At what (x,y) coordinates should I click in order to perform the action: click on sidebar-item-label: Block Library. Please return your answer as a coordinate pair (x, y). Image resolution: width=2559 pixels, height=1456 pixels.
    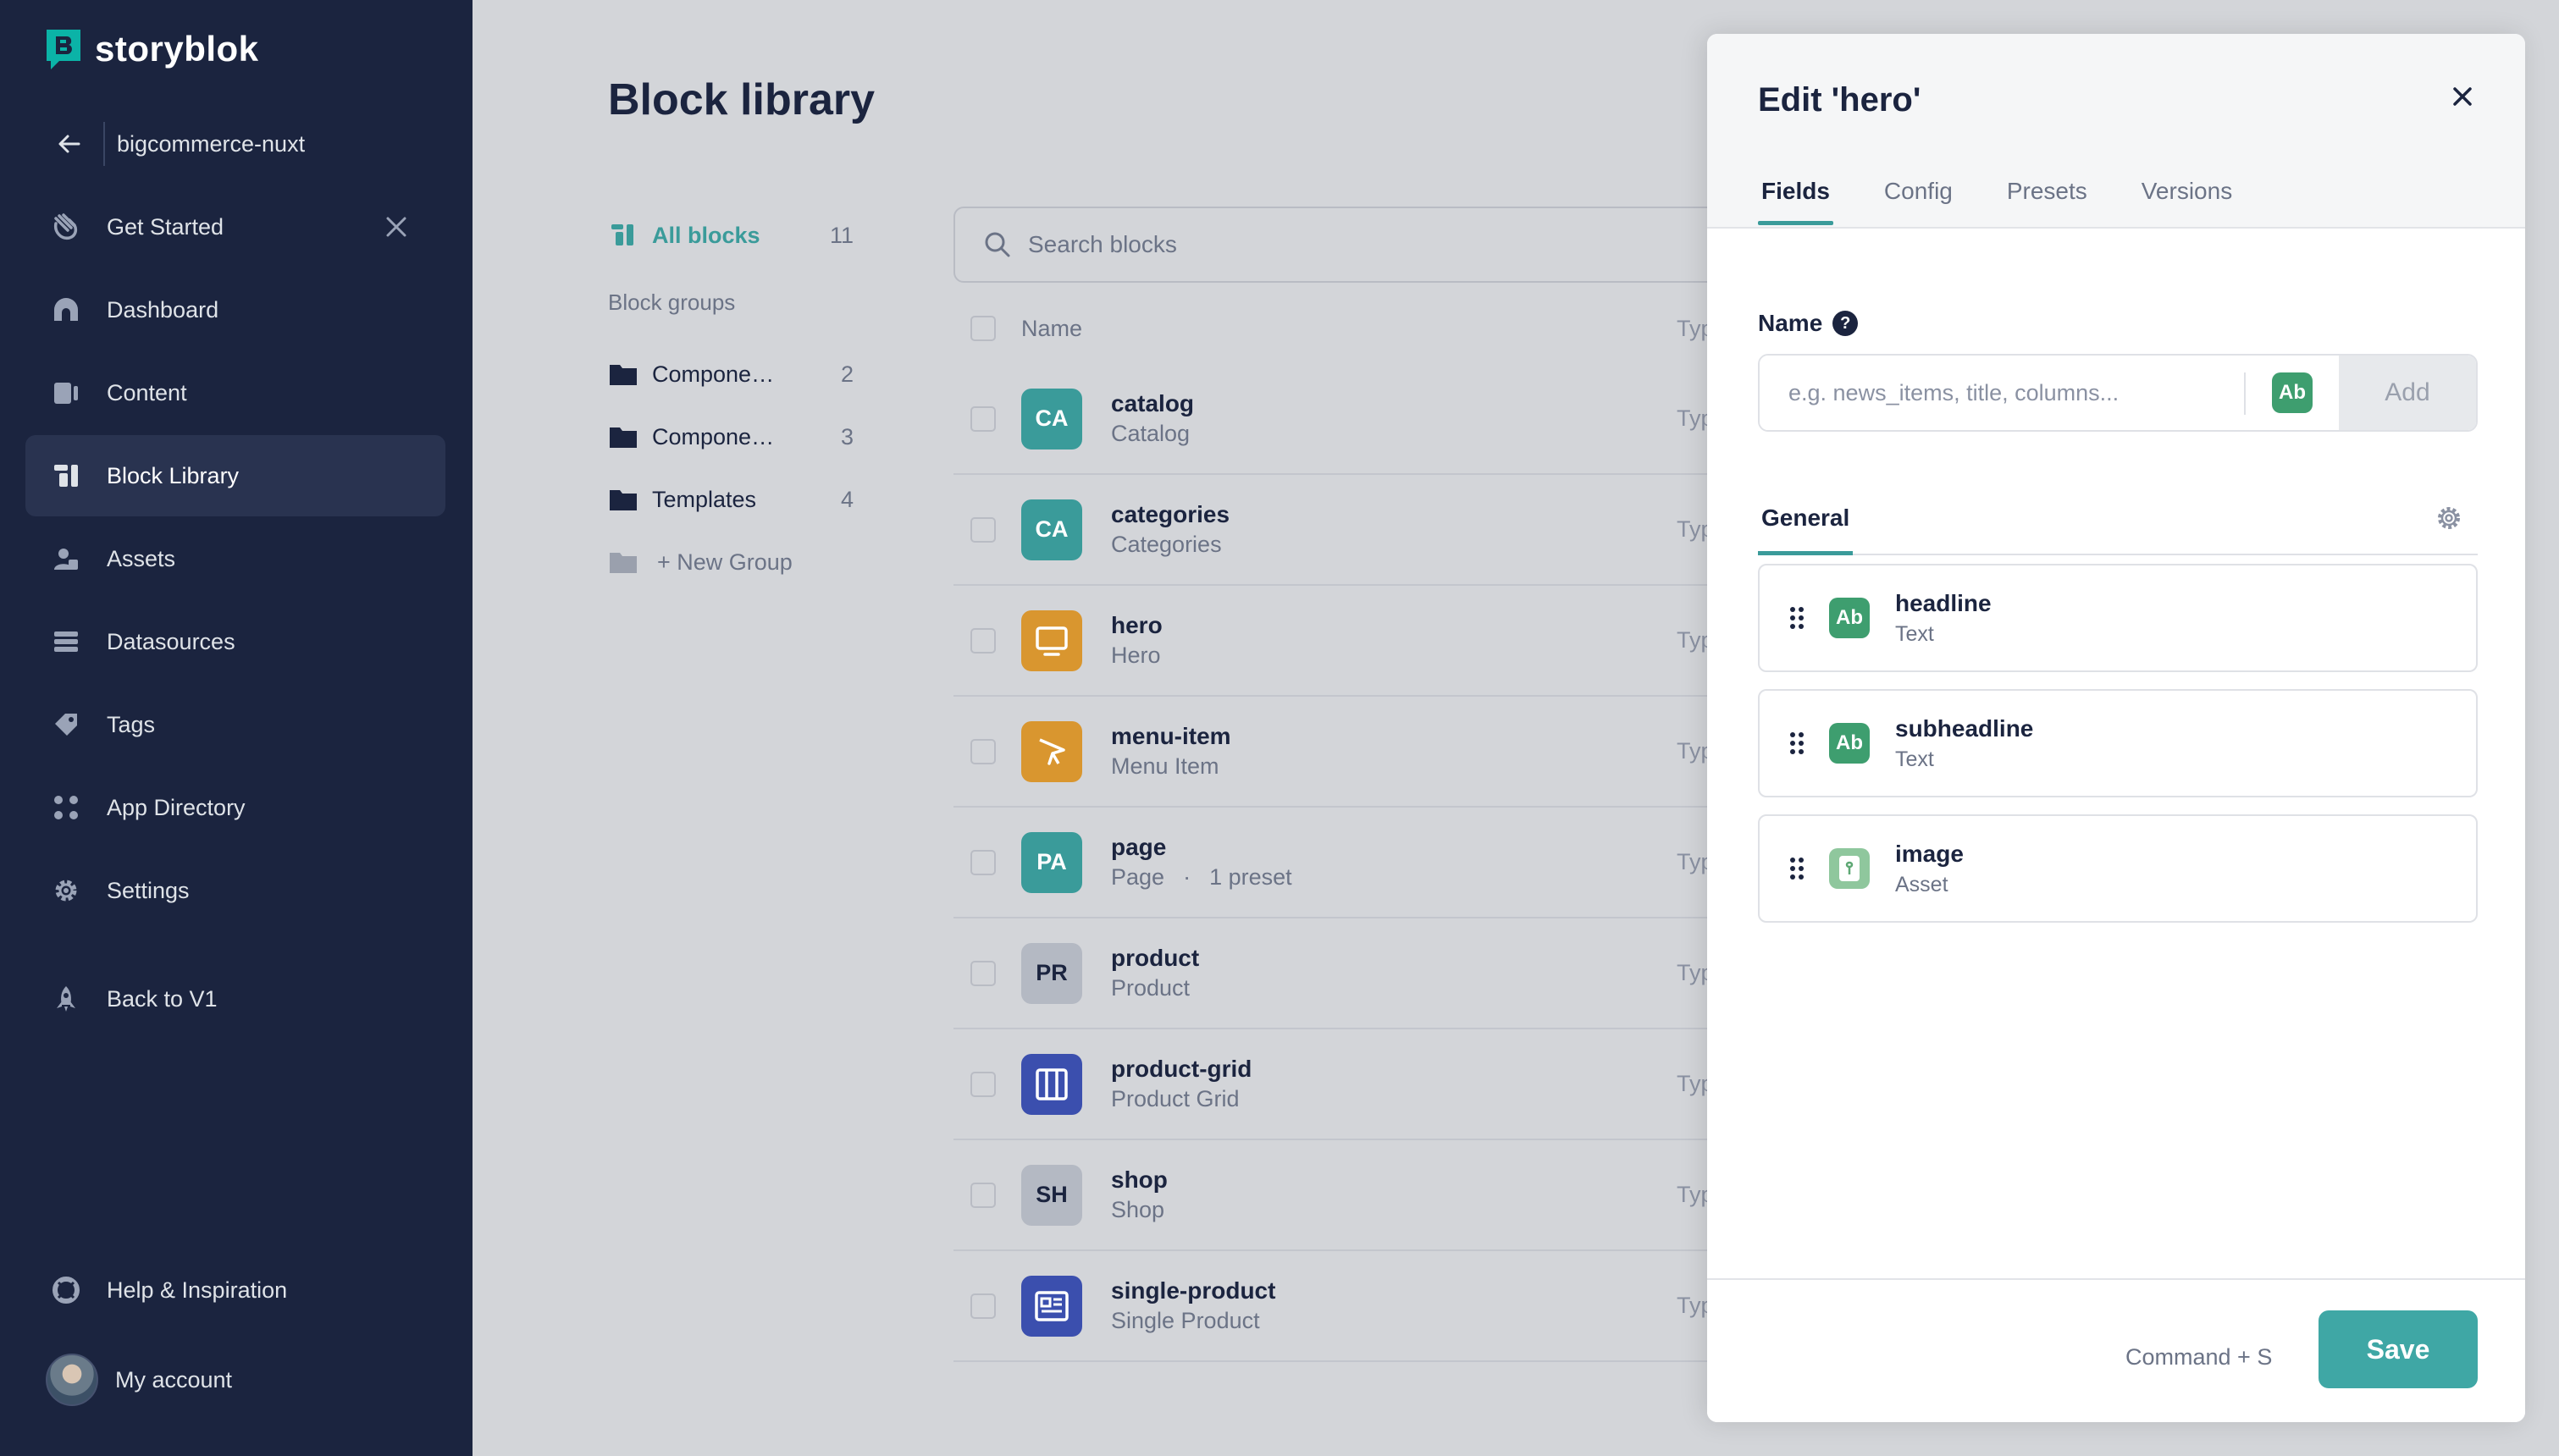
    Looking at the image, I should click on (173, 475).